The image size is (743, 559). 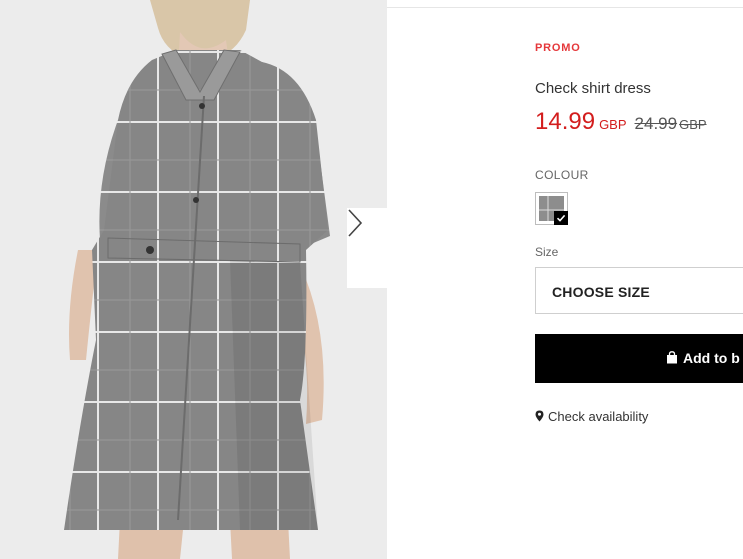 I want to click on promo-badge: PROMO, so click(x=558, y=48).